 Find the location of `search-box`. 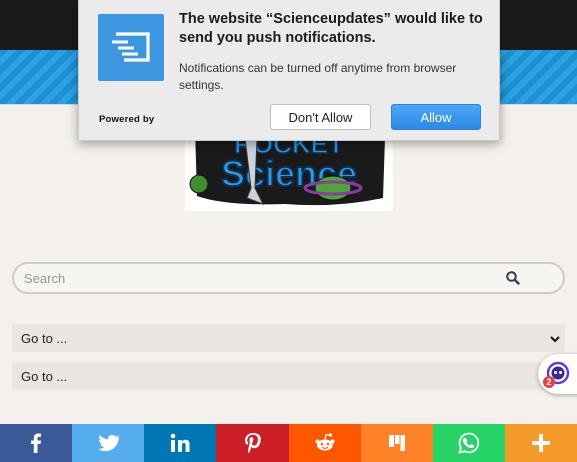

search-box is located at coordinates (288, 278).